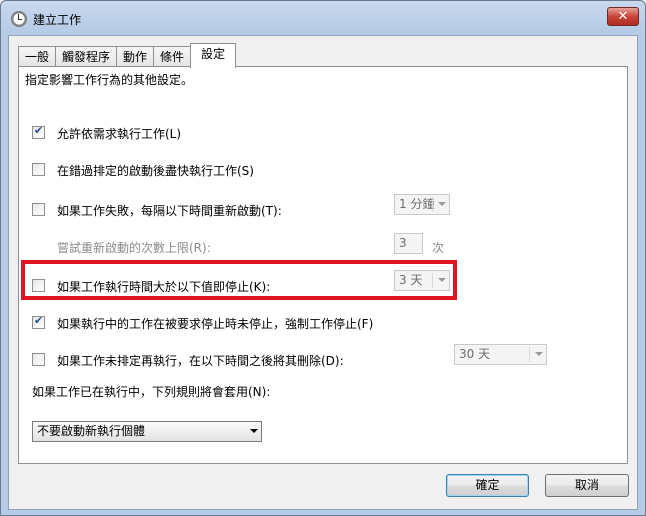 Image resolution: width=646 pixels, height=516 pixels. What do you see at coordinates (86, 56) in the screenshot?
I see `tab-triggers: 觸發程序` at bounding box center [86, 56].